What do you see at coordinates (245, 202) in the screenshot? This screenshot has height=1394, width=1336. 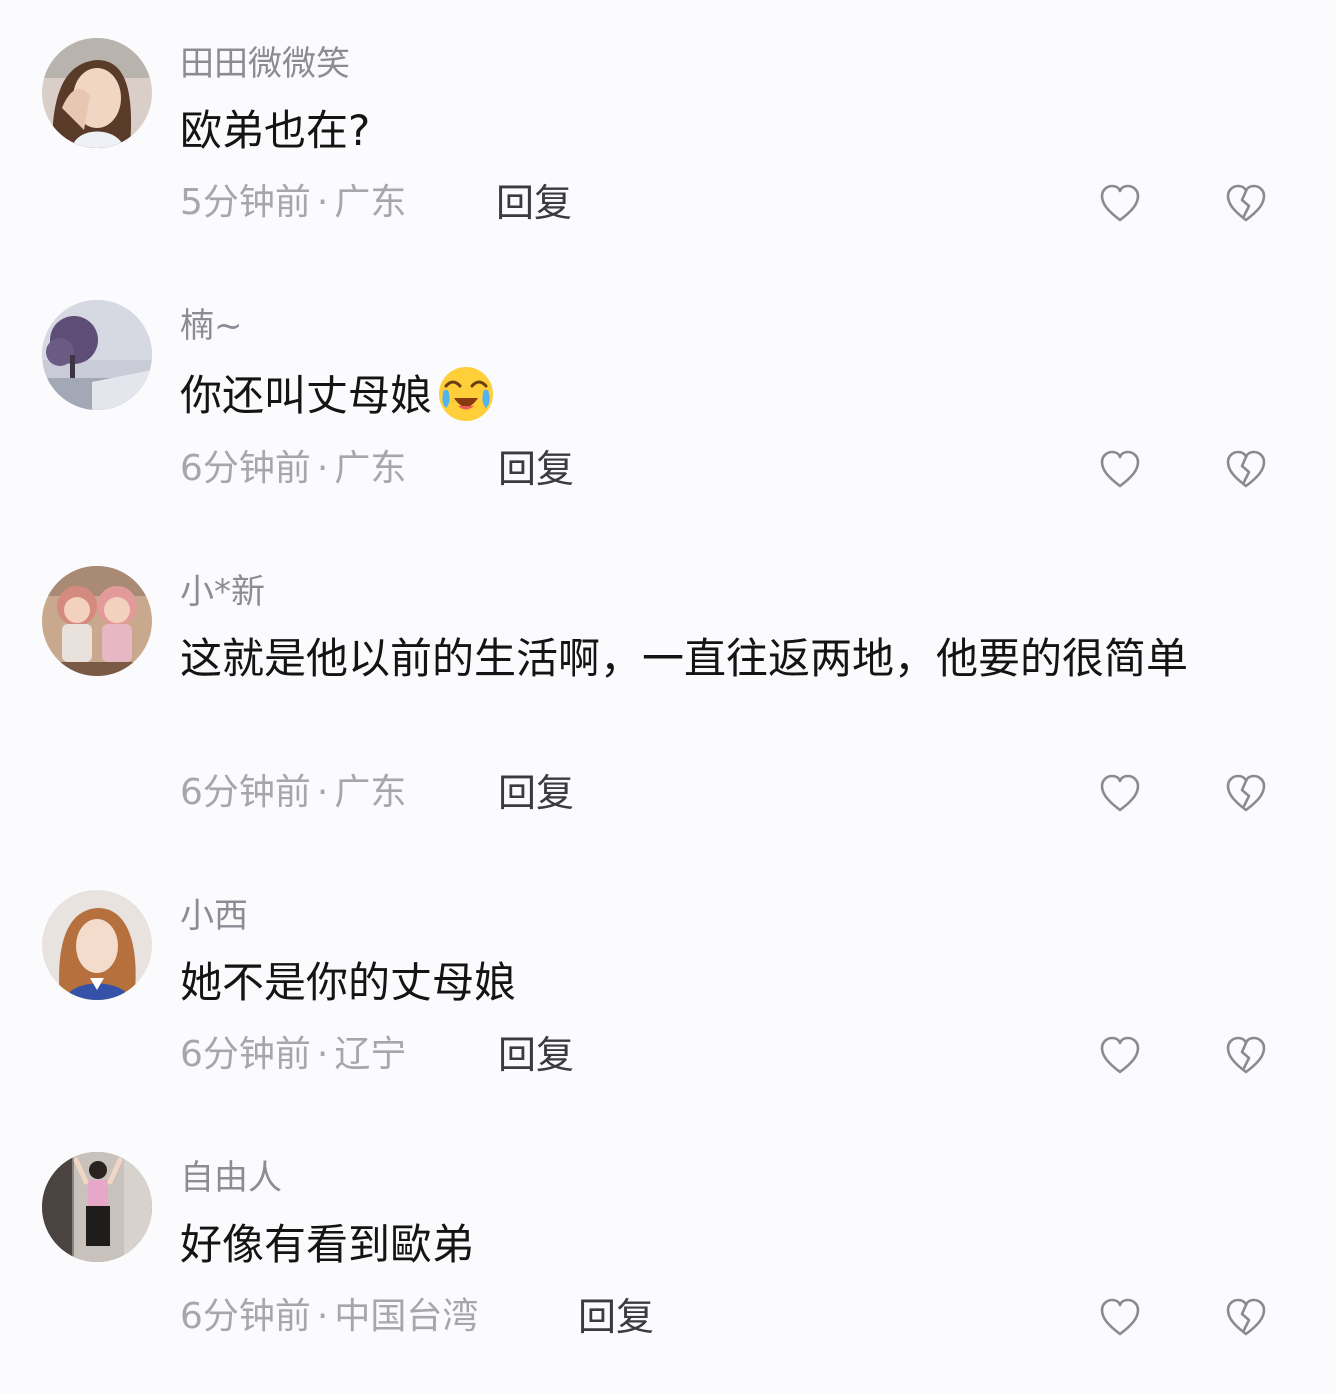 I see `comment-time: 5分钟前` at bounding box center [245, 202].